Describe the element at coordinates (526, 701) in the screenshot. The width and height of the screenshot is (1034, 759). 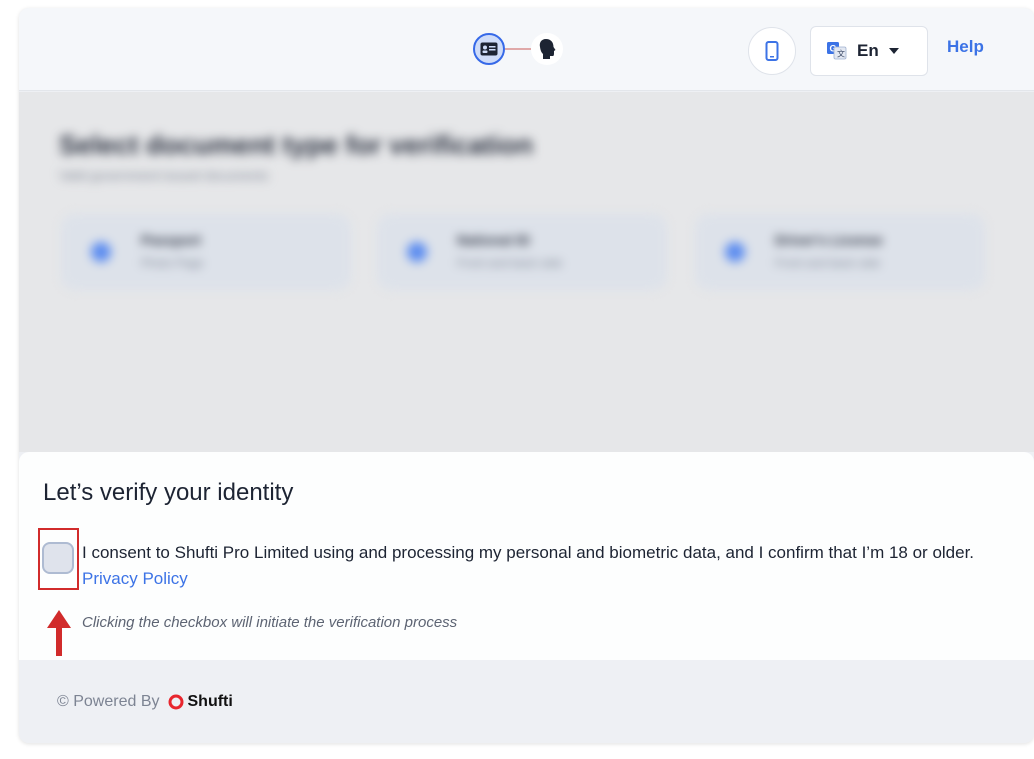
I see `footer: © Powered By Shufti` at that location.